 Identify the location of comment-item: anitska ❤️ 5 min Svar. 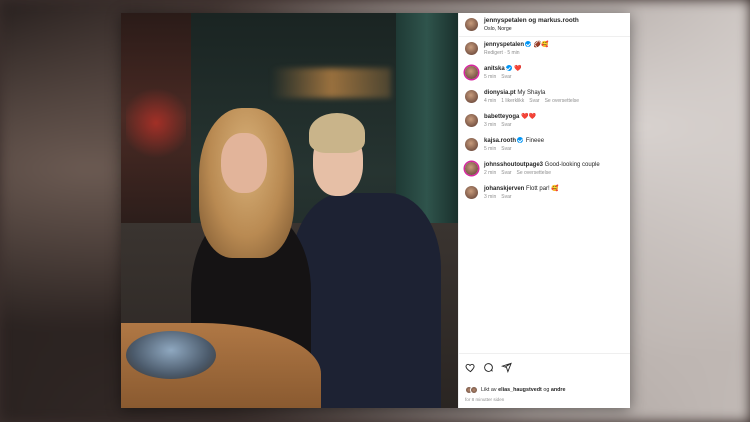
(544, 73).